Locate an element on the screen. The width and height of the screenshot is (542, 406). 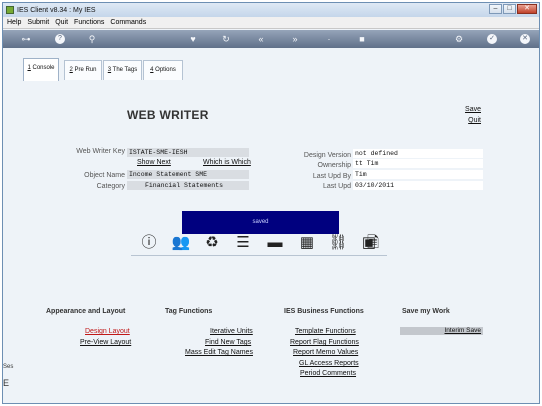
find-new-tags-link: Find New Tags is located at coordinates (228, 342).